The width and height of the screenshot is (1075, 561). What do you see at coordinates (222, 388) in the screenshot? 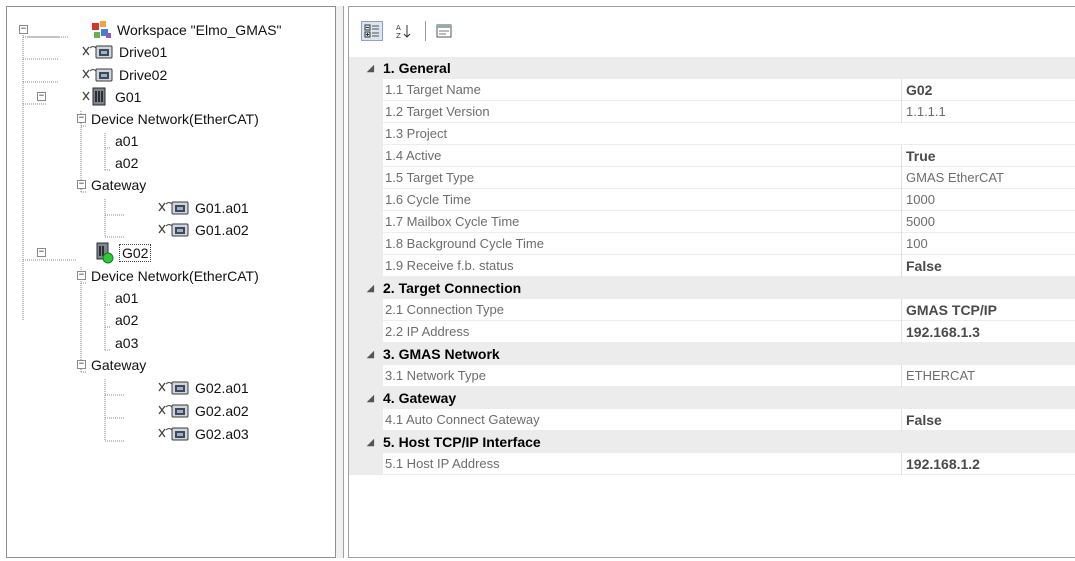
I see `tree-node-label: G02.a01` at bounding box center [222, 388].